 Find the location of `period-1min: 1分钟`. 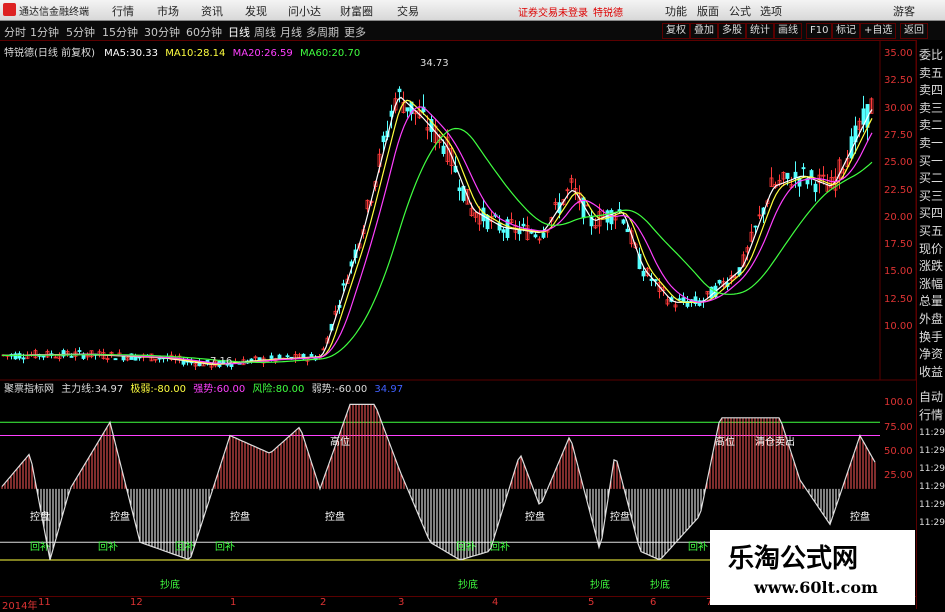

period-1min: 1分钟 is located at coordinates (44, 32).